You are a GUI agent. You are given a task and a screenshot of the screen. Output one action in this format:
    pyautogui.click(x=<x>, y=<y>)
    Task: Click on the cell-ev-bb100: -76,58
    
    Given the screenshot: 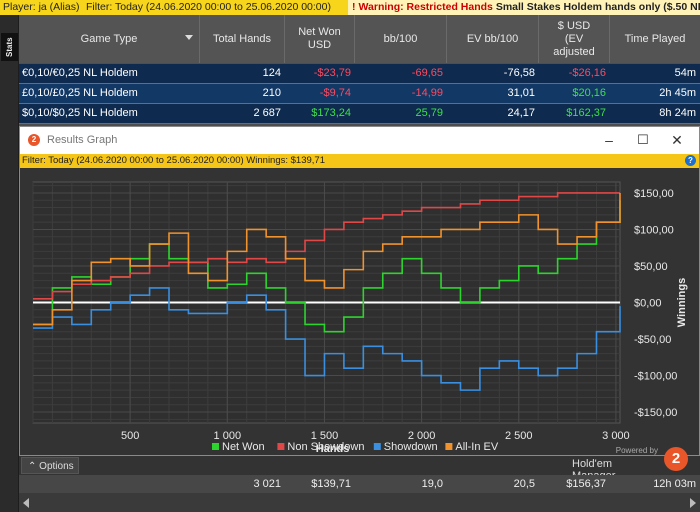 What is the action you would take?
    pyautogui.click(x=519, y=73)
    